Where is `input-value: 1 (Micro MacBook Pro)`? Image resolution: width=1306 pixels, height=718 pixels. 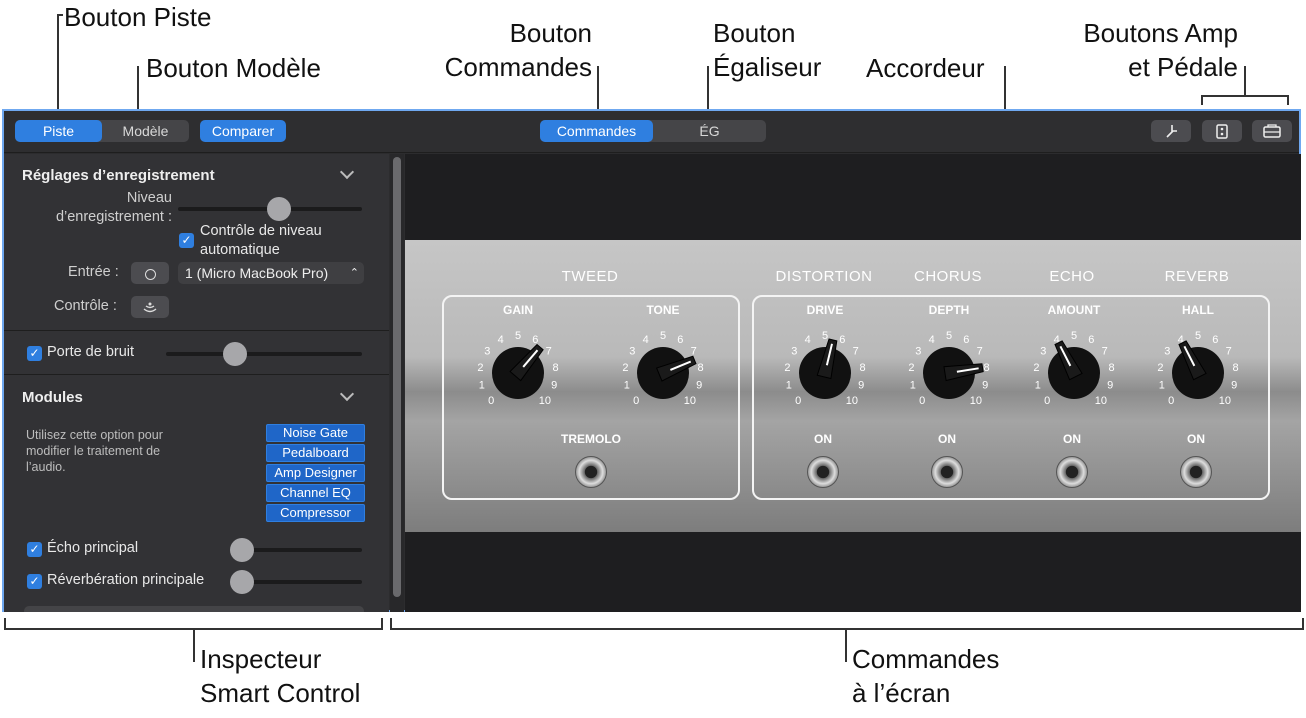
input-value: 1 (Micro MacBook Pro) is located at coordinates (257, 273).